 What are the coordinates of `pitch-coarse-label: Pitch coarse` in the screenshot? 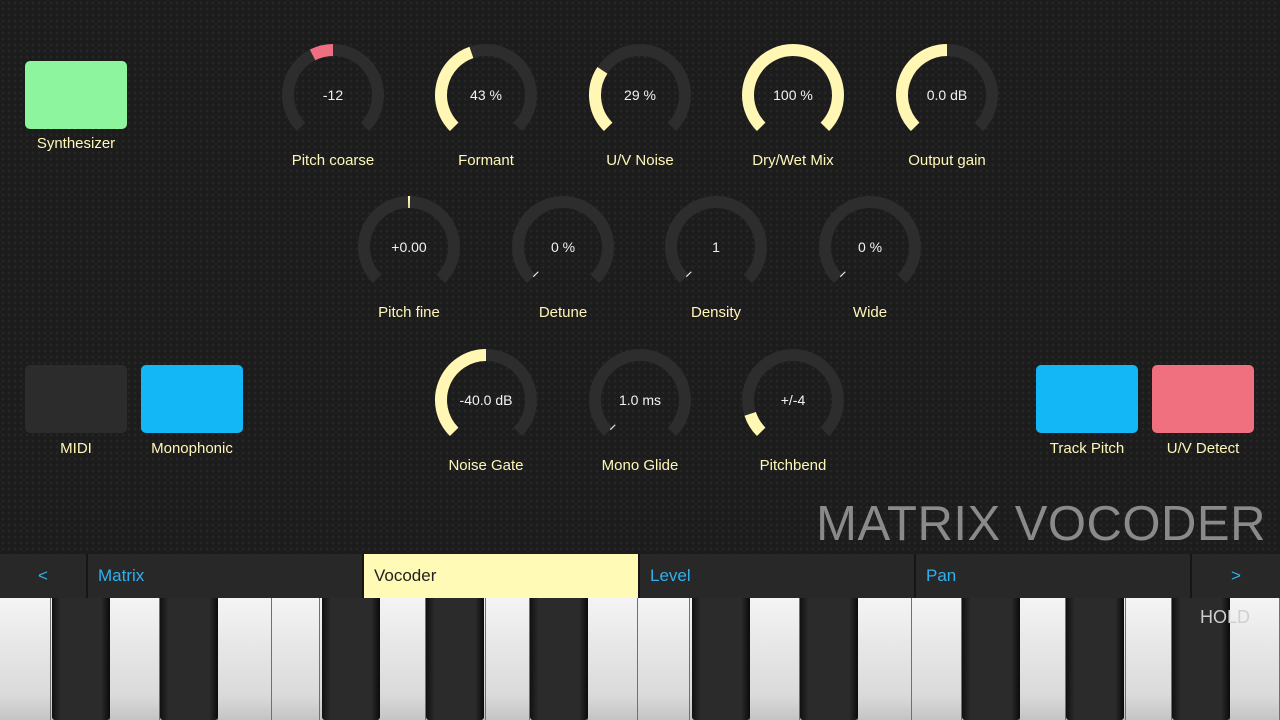 It's located at (333, 160).